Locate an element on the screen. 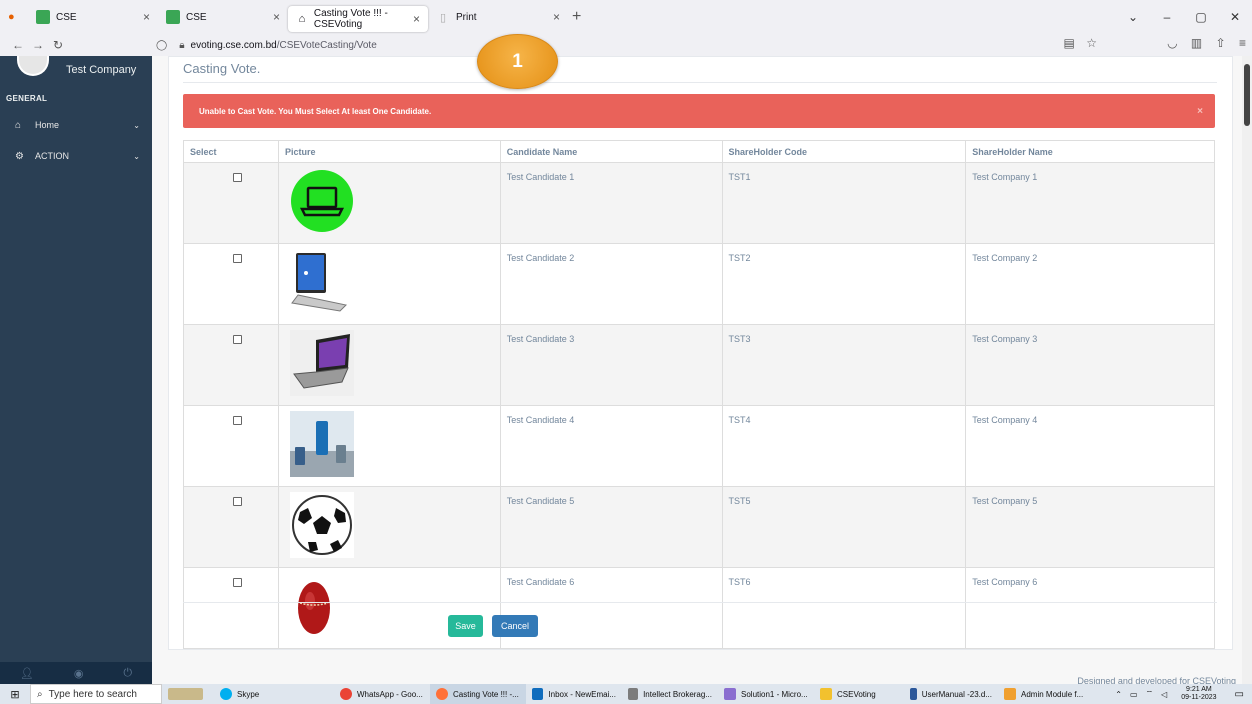 Image resolution: width=1252 pixels, height=704 pixels. table-row: Test Candidate 2 TST2 Test Company 2 is located at coordinates (699, 284).